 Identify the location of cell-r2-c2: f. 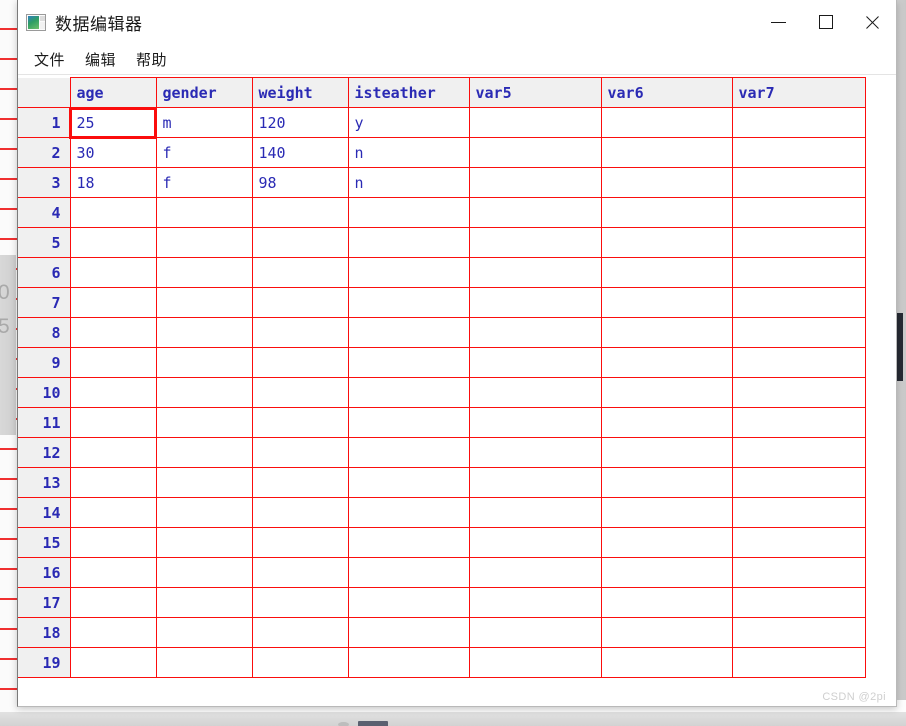
(204, 152).